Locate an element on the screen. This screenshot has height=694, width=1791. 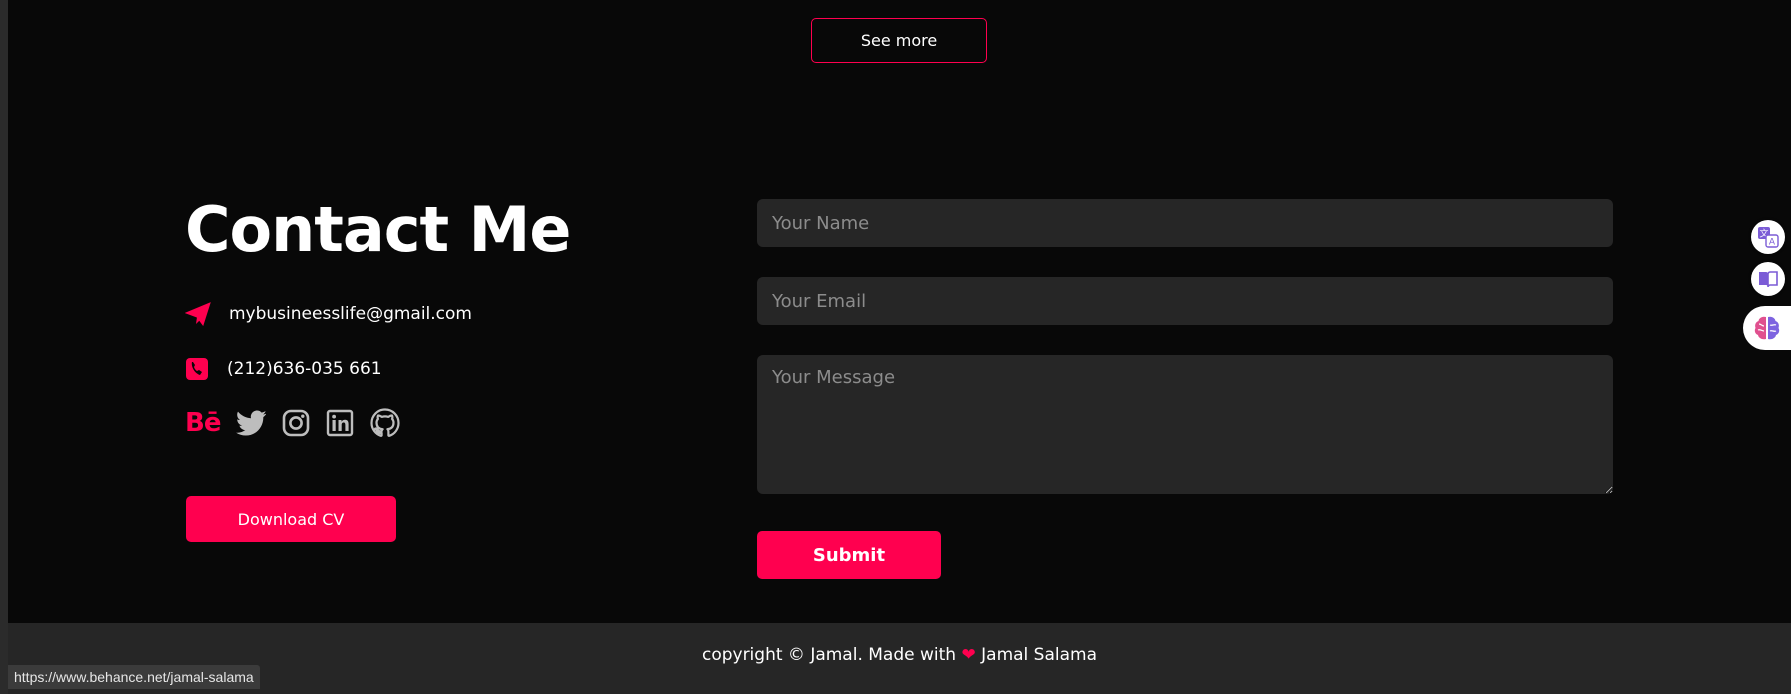
phone-icon is located at coordinates (197, 369).